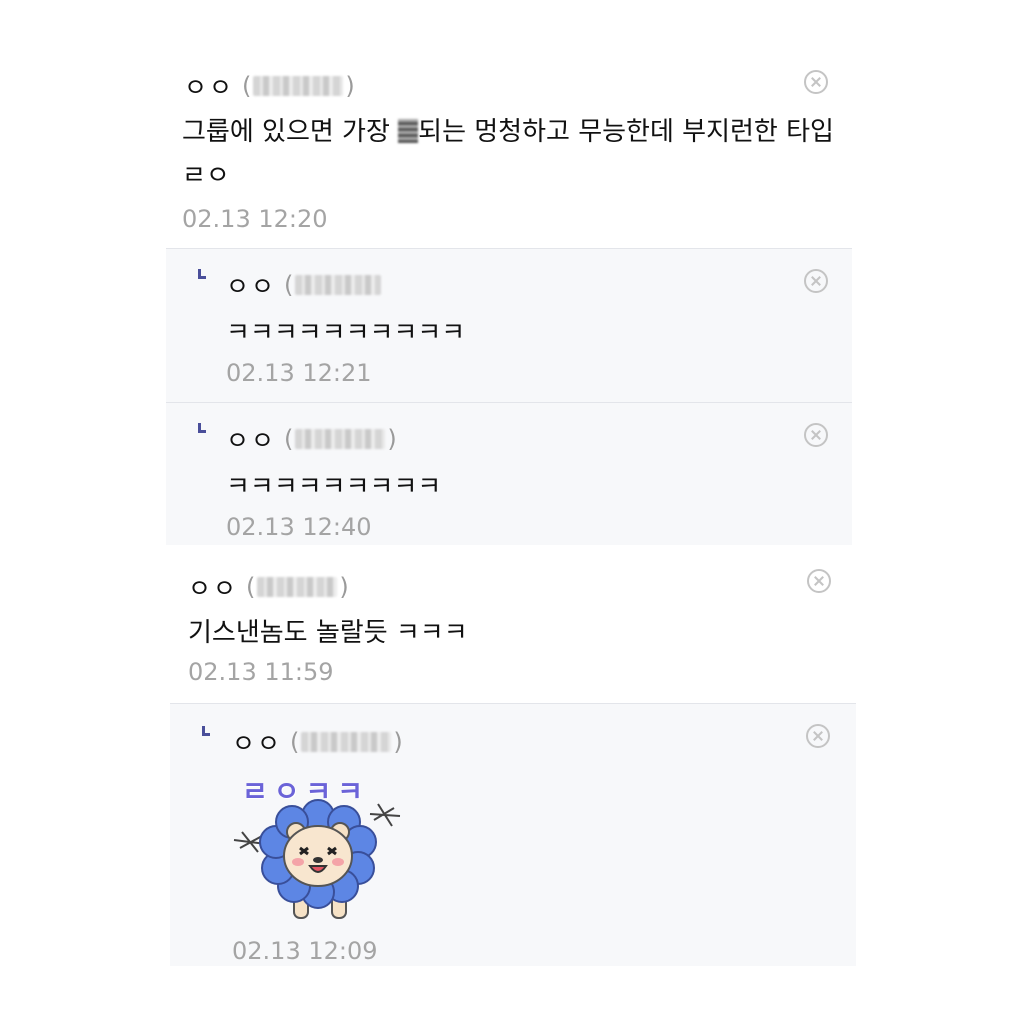 This screenshot has width=1024, height=1024. I want to click on censored-word-mosaic, so click(408, 131).